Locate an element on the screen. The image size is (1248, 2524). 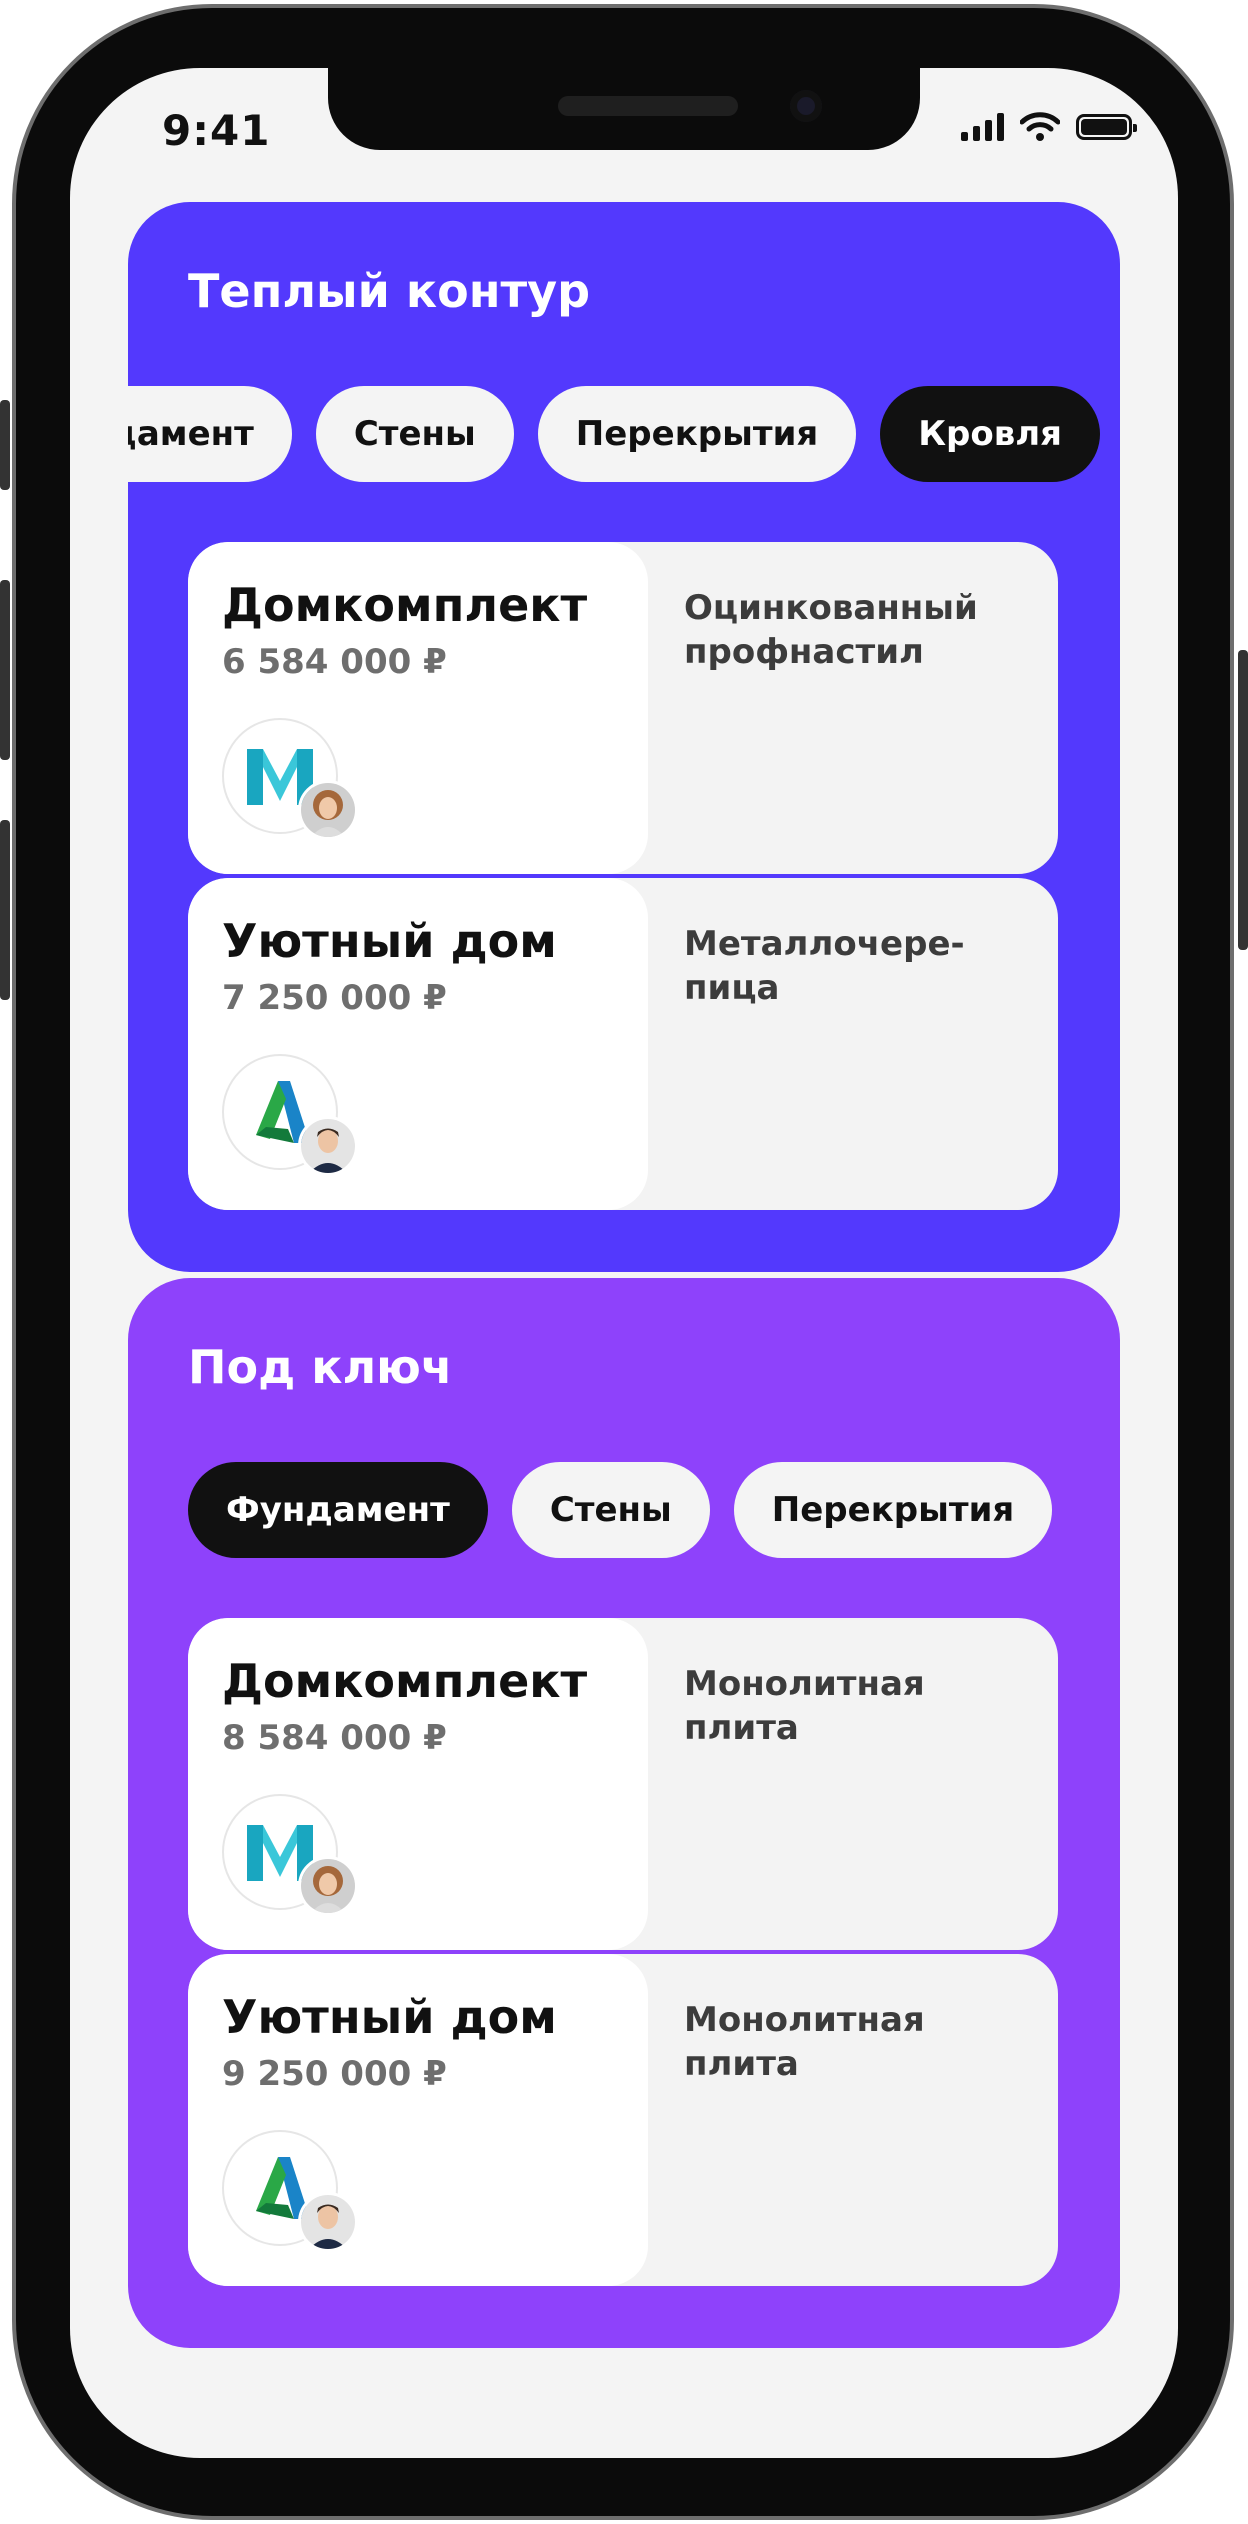
chip-row: Фундамент Стены Перекрытия is located at coordinates (620, 1510).